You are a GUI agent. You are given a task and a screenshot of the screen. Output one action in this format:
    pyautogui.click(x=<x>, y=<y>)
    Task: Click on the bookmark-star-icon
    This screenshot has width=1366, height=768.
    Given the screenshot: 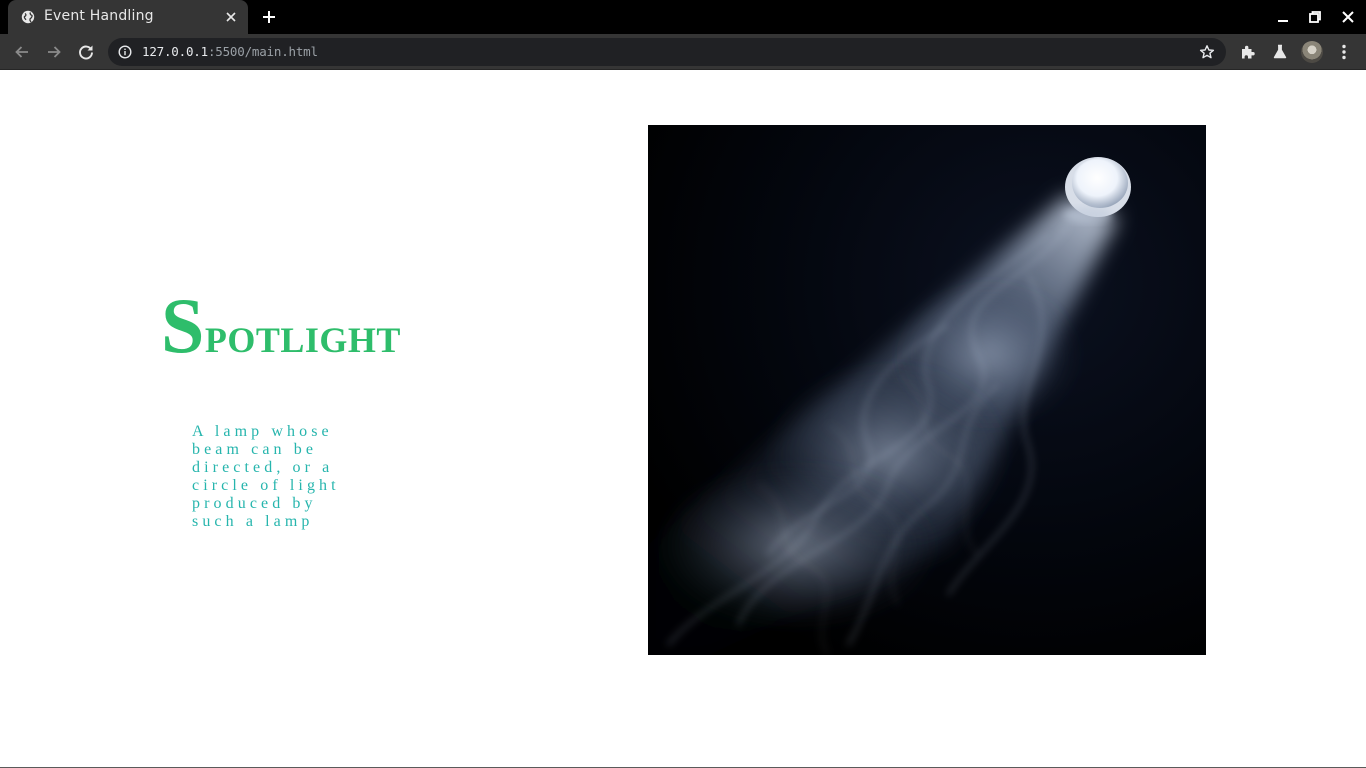 What is the action you would take?
    pyautogui.click(x=1207, y=52)
    